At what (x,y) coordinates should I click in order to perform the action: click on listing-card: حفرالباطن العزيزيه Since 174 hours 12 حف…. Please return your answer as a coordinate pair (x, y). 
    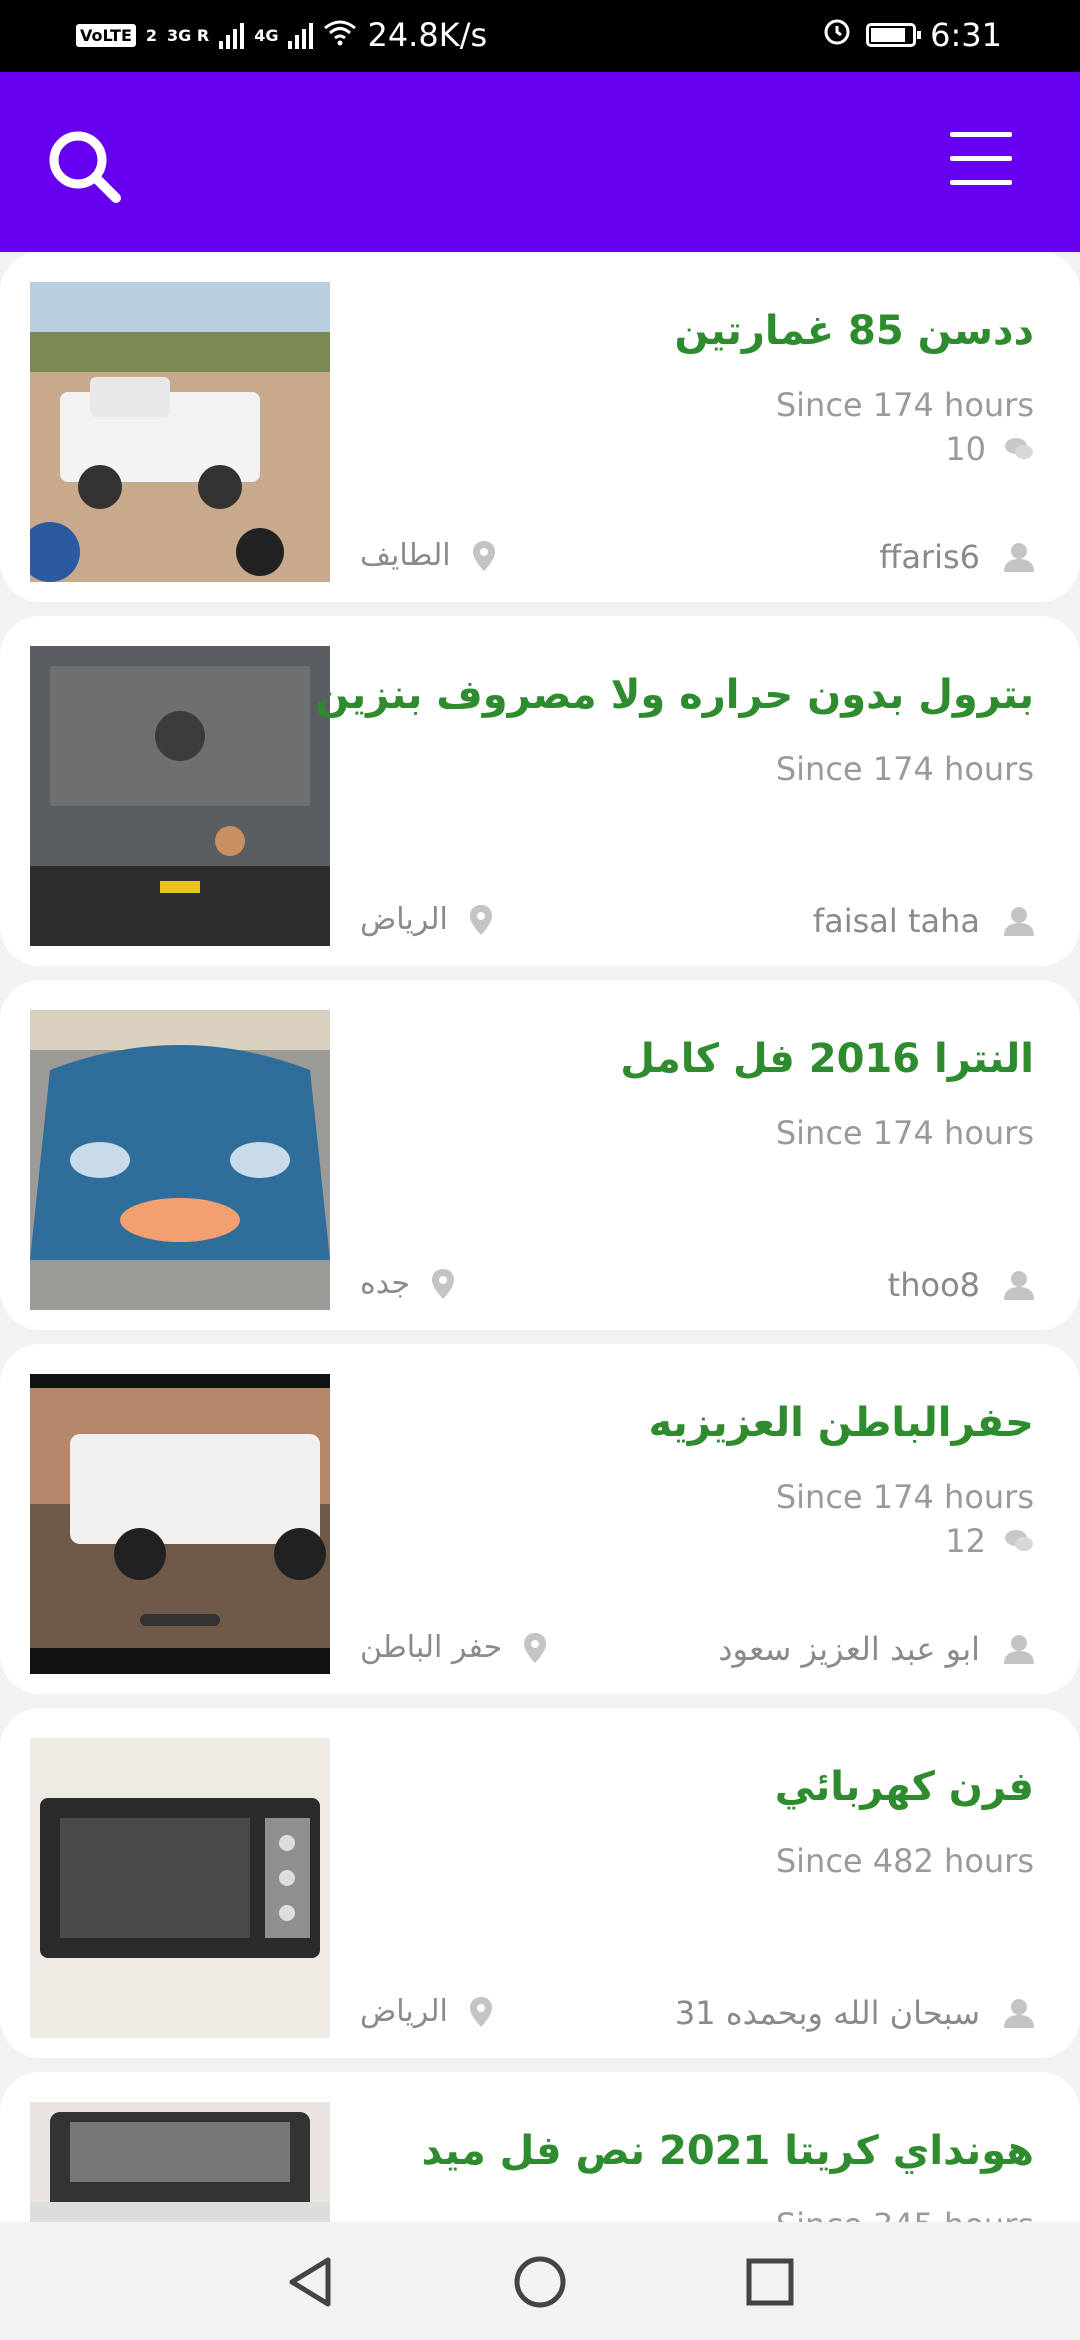
    Looking at the image, I should click on (540, 1519).